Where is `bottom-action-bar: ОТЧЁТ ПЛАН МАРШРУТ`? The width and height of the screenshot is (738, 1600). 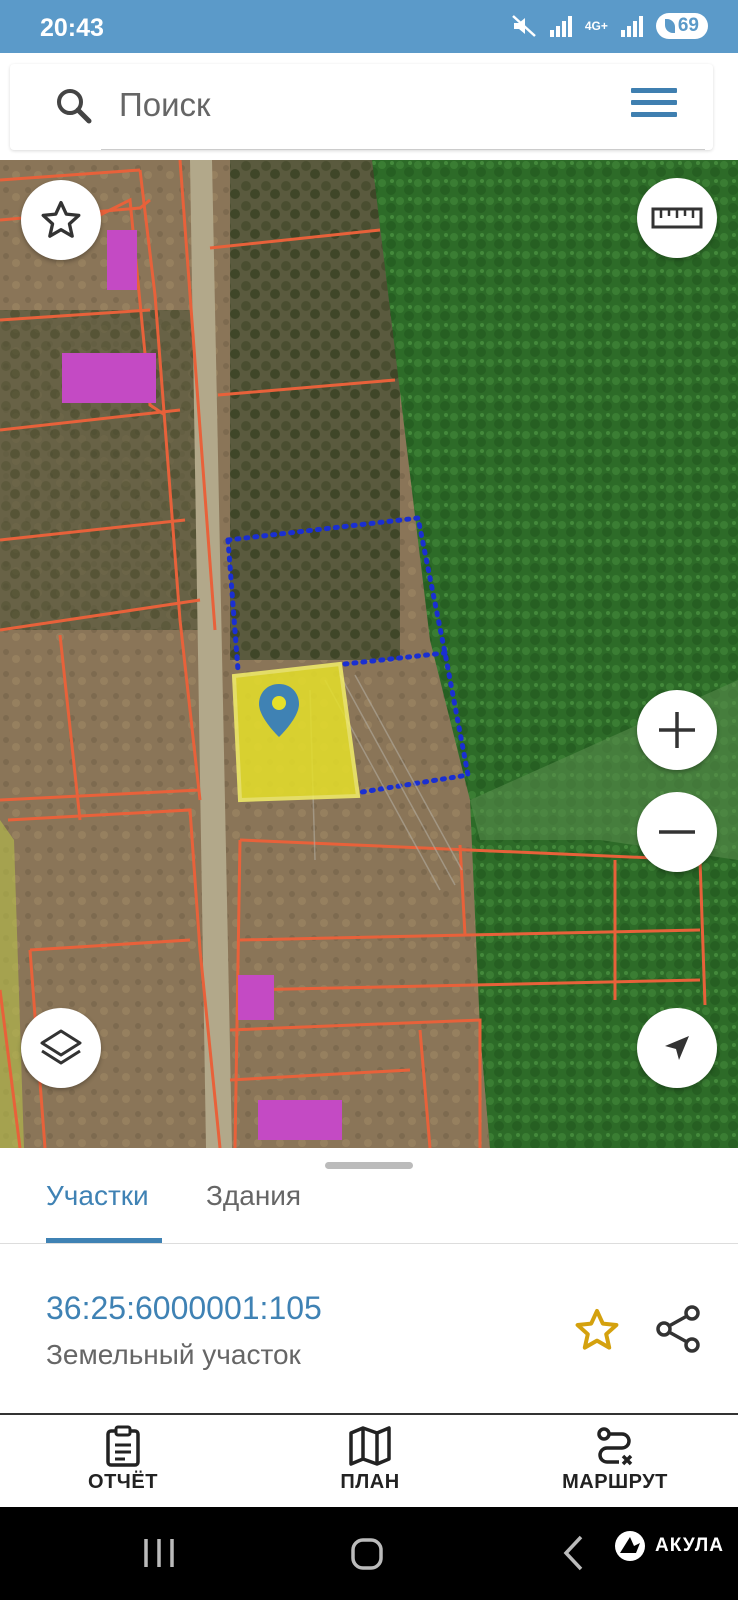
bottom-action-bar: ОТЧЁТ ПЛАН МАРШРУТ is located at coordinates (369, 1462).